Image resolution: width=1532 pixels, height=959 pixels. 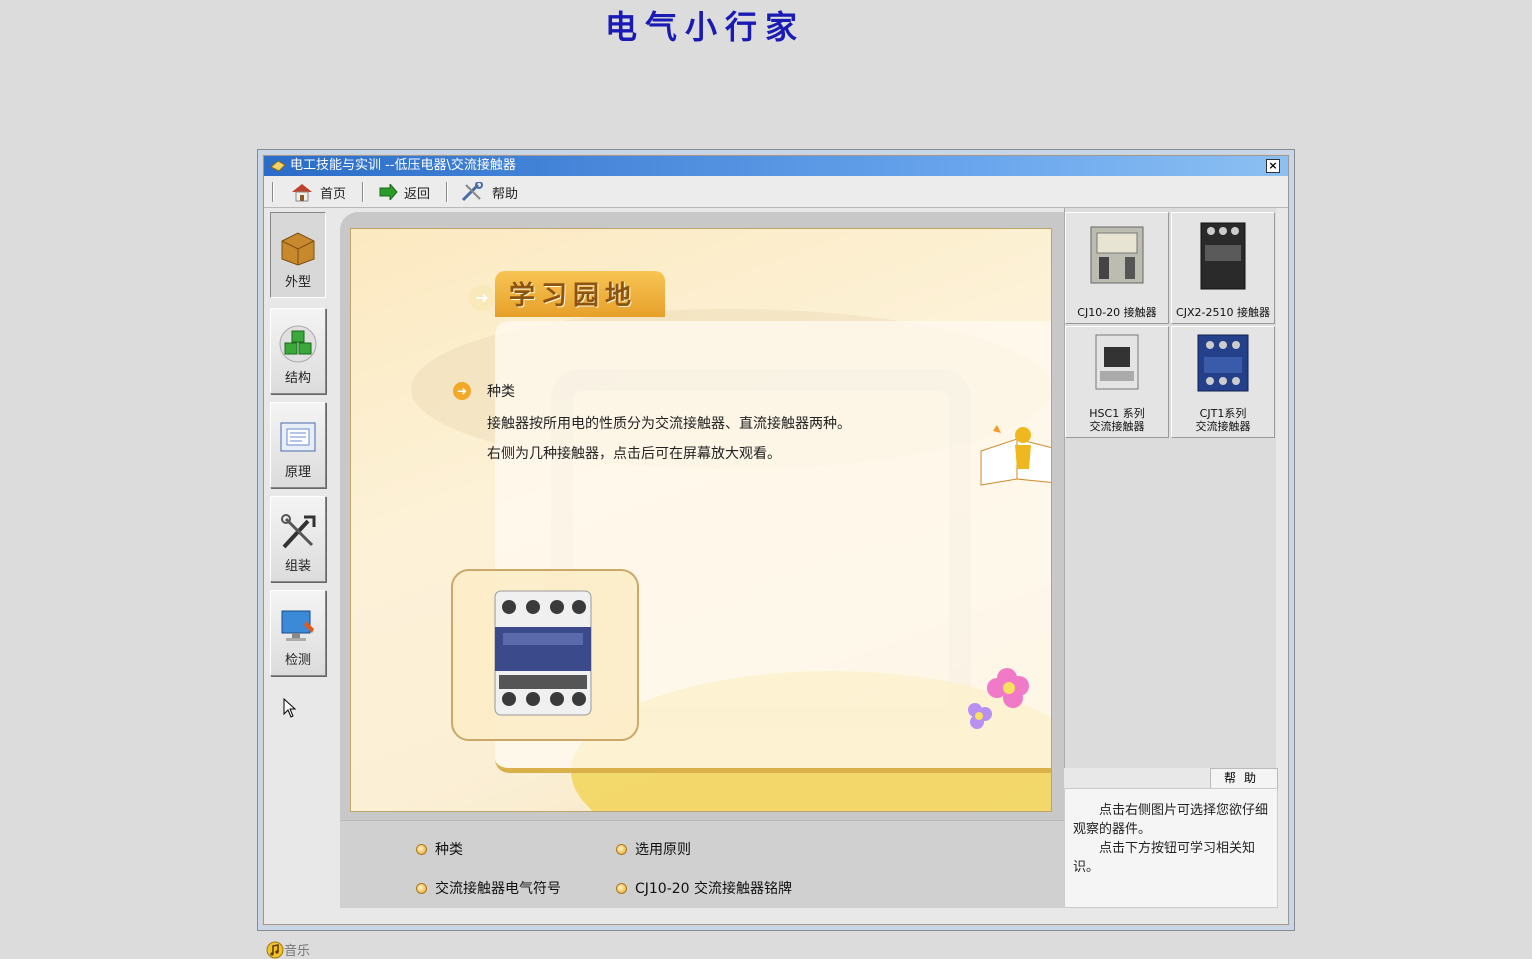 I want to click on link-selection-principle: 选用原则, so click(x=653, y=849).